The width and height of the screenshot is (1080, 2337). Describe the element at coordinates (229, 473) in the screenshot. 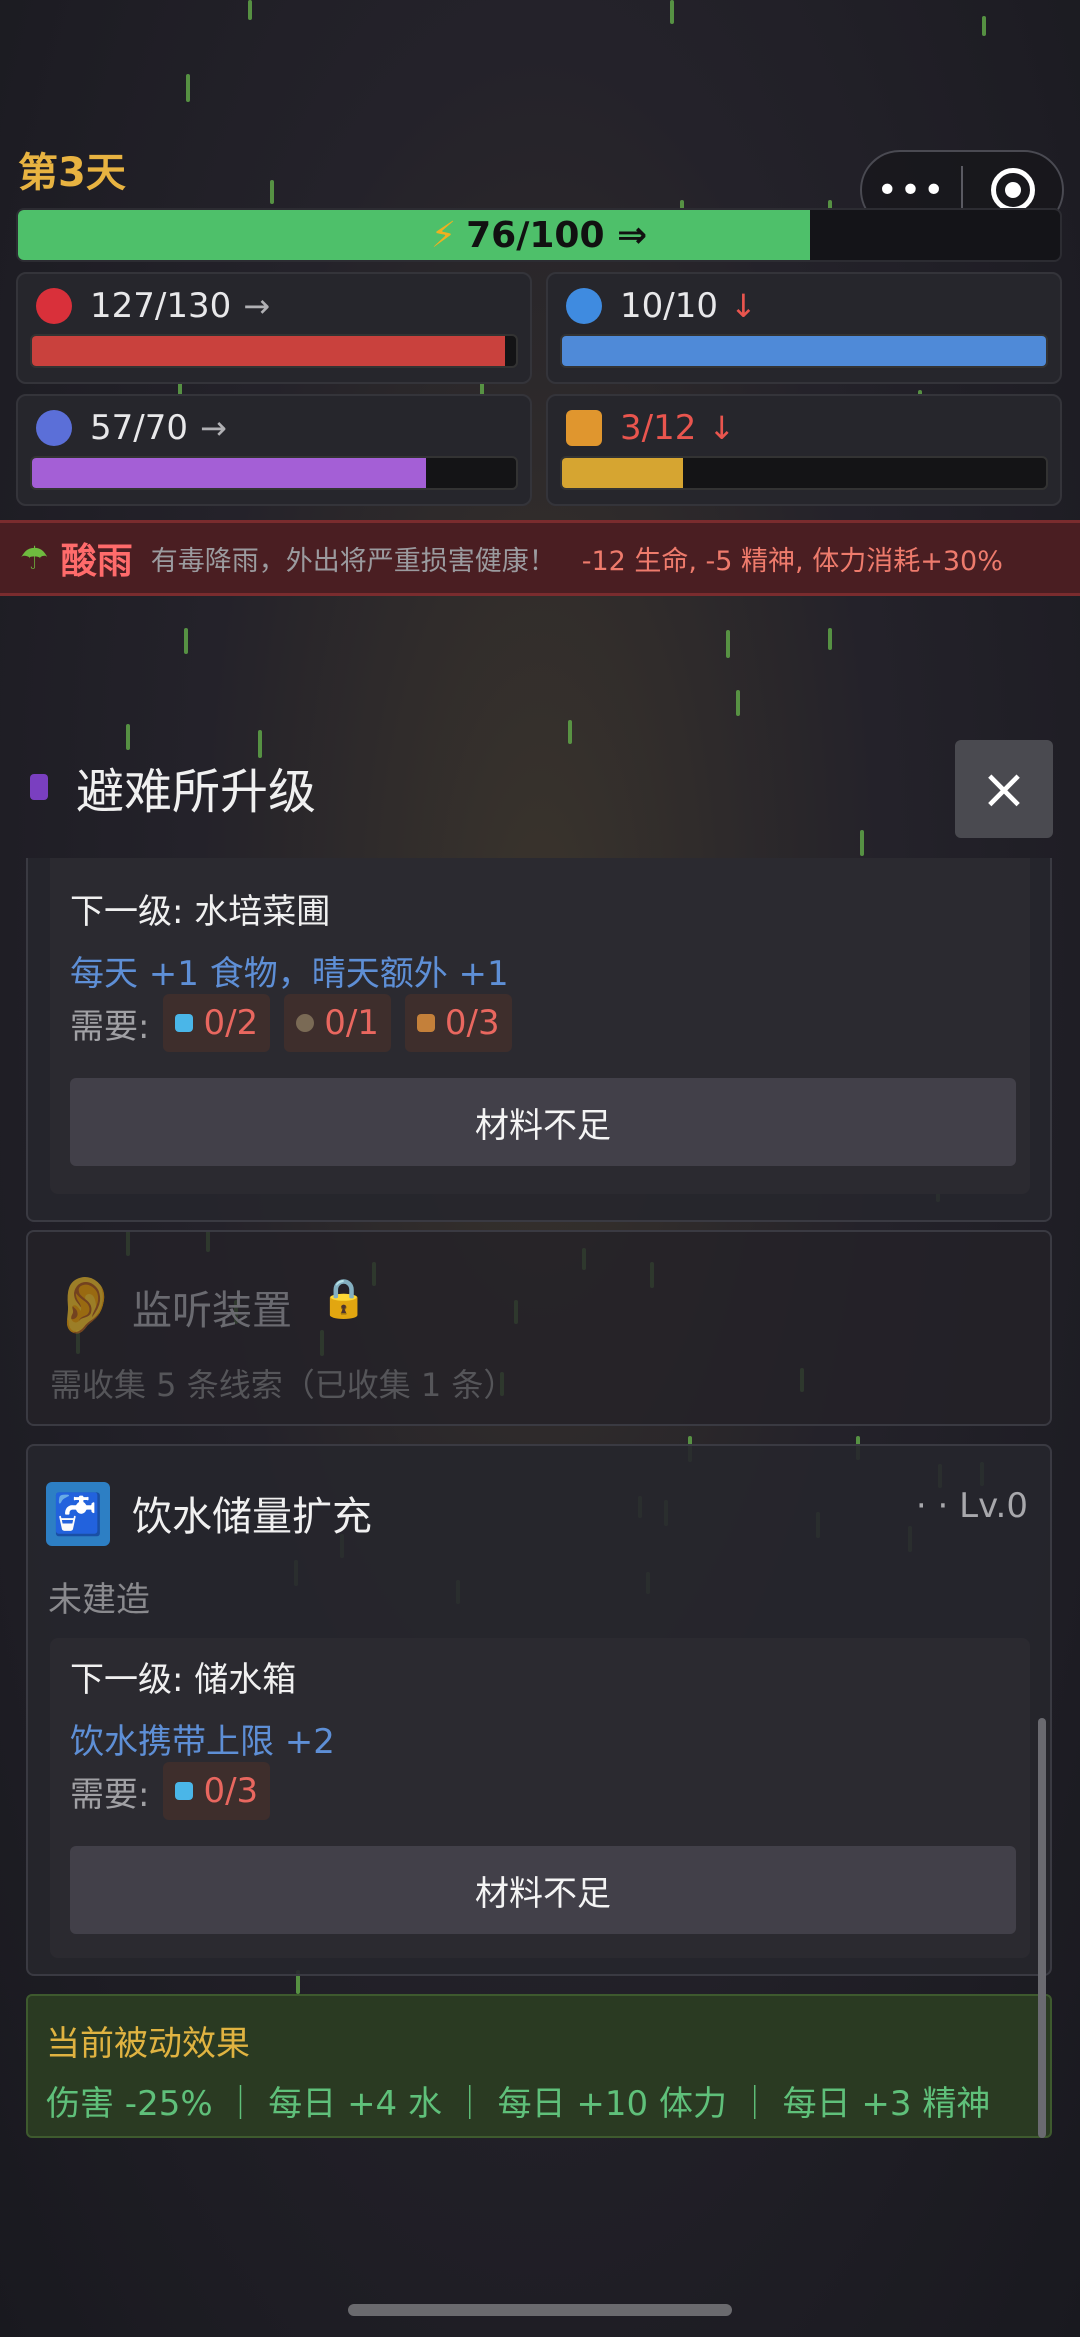

I see `spirit-fill` at that location.